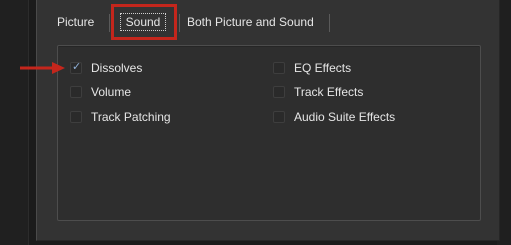  Describe the element at coordinates (14, 122) in the screenshot. I see `left-background-strip` at that location.